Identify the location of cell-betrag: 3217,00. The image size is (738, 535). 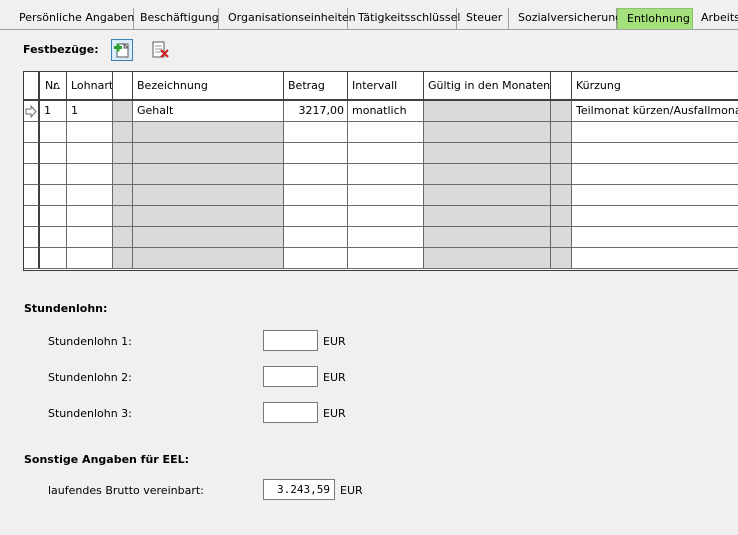
(316, 111).